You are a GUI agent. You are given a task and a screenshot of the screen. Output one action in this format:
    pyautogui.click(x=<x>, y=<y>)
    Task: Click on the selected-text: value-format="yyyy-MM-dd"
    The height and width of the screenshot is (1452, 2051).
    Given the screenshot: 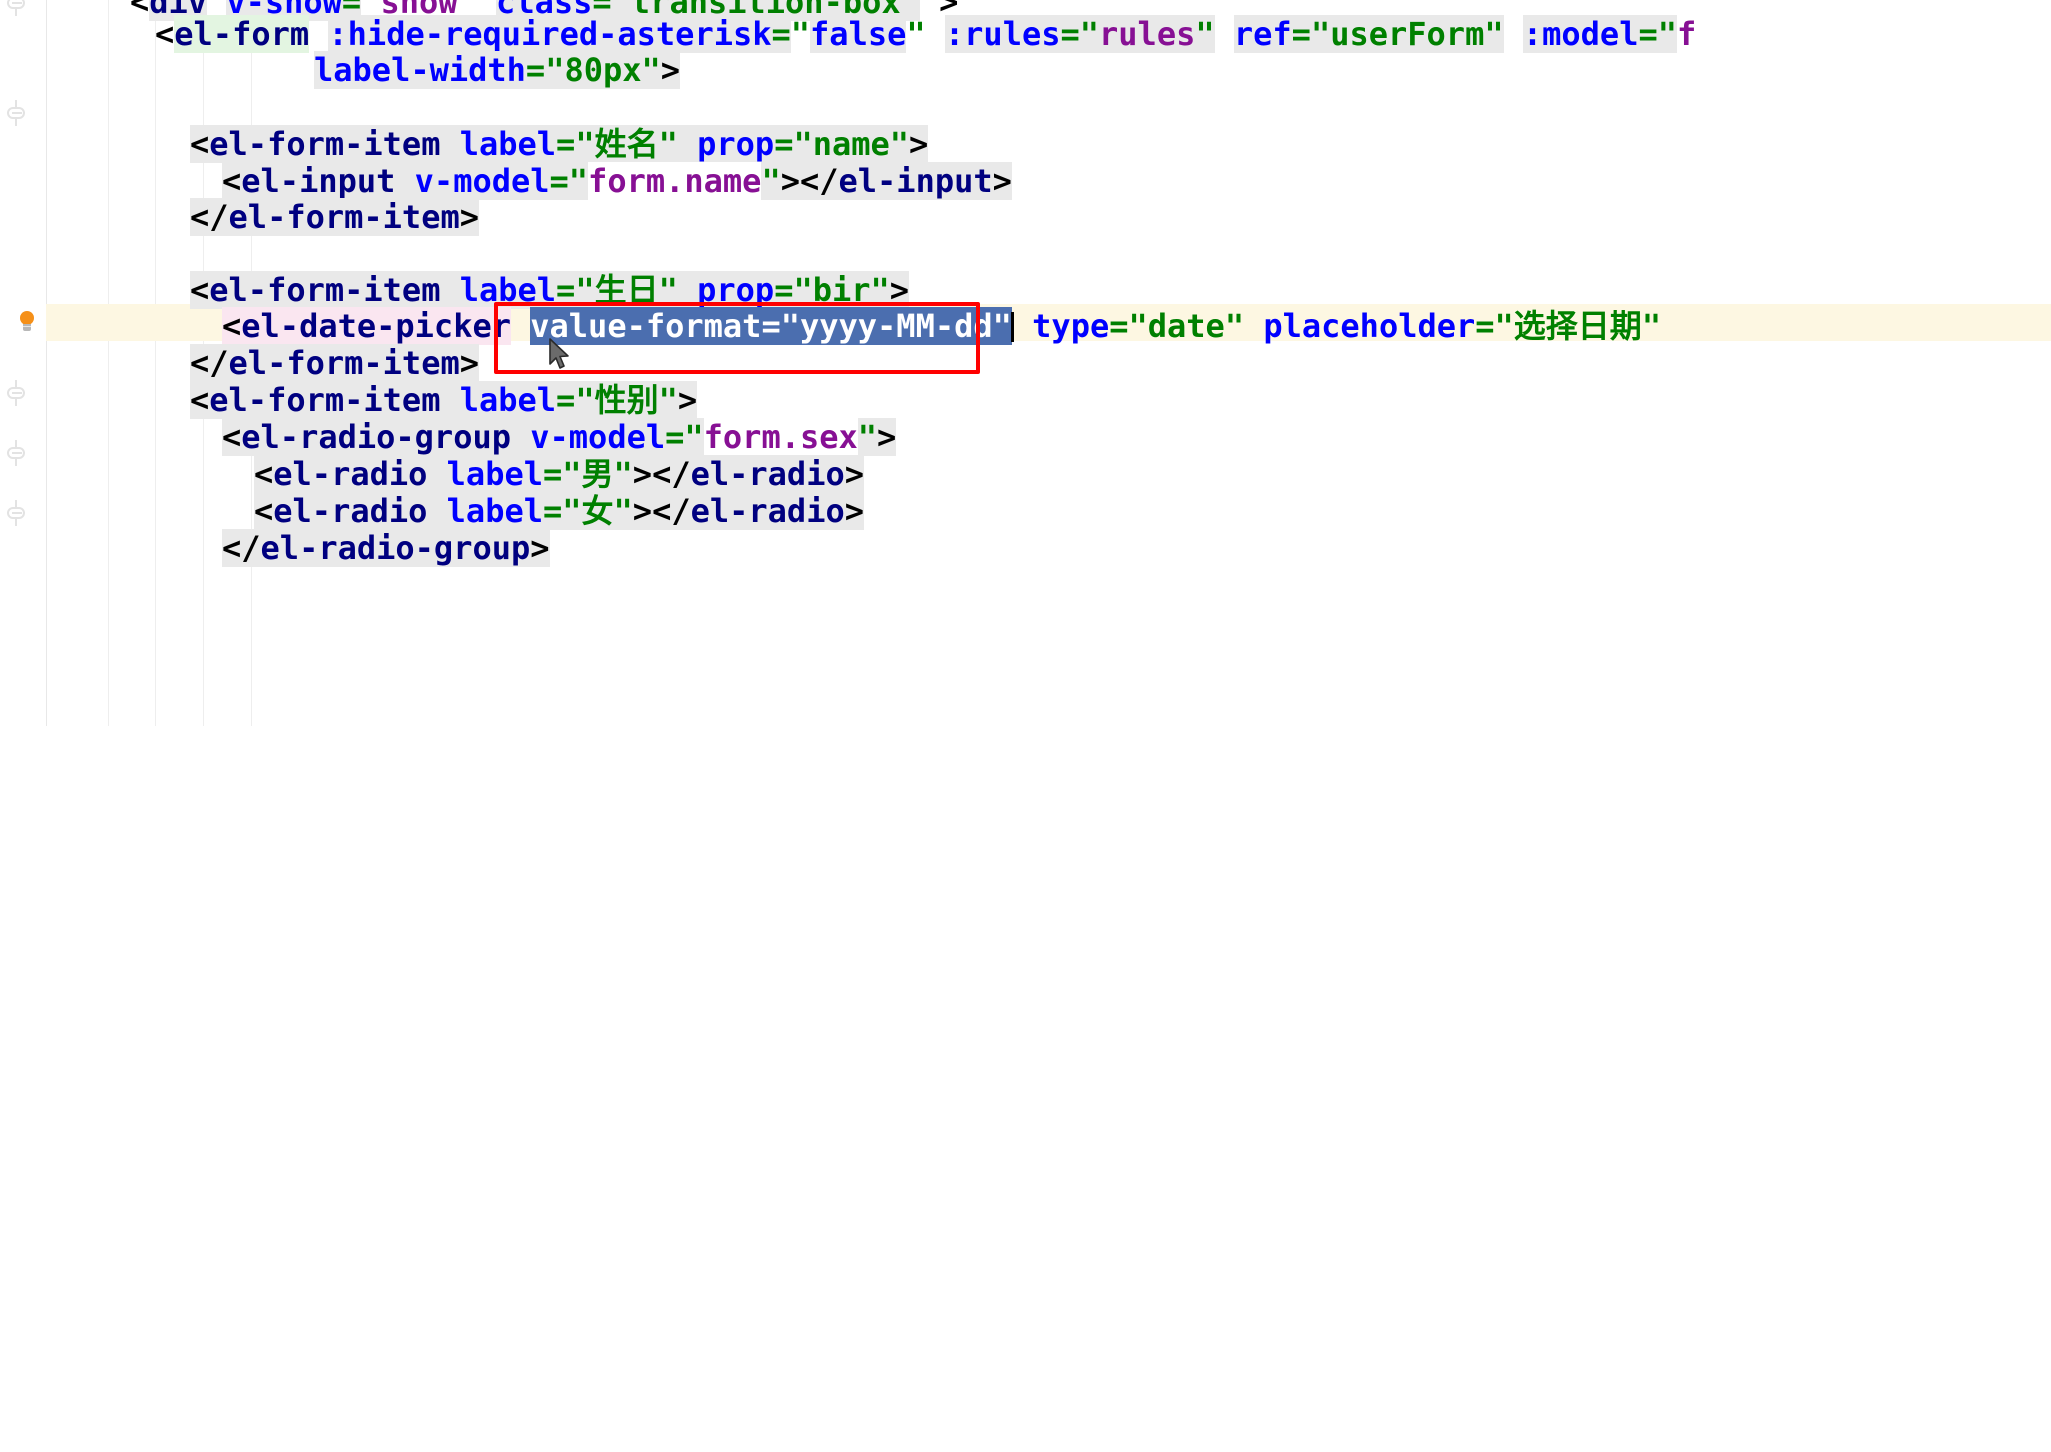 What is the action you would take?
    pyautogui.click(x=771, y=326)
    